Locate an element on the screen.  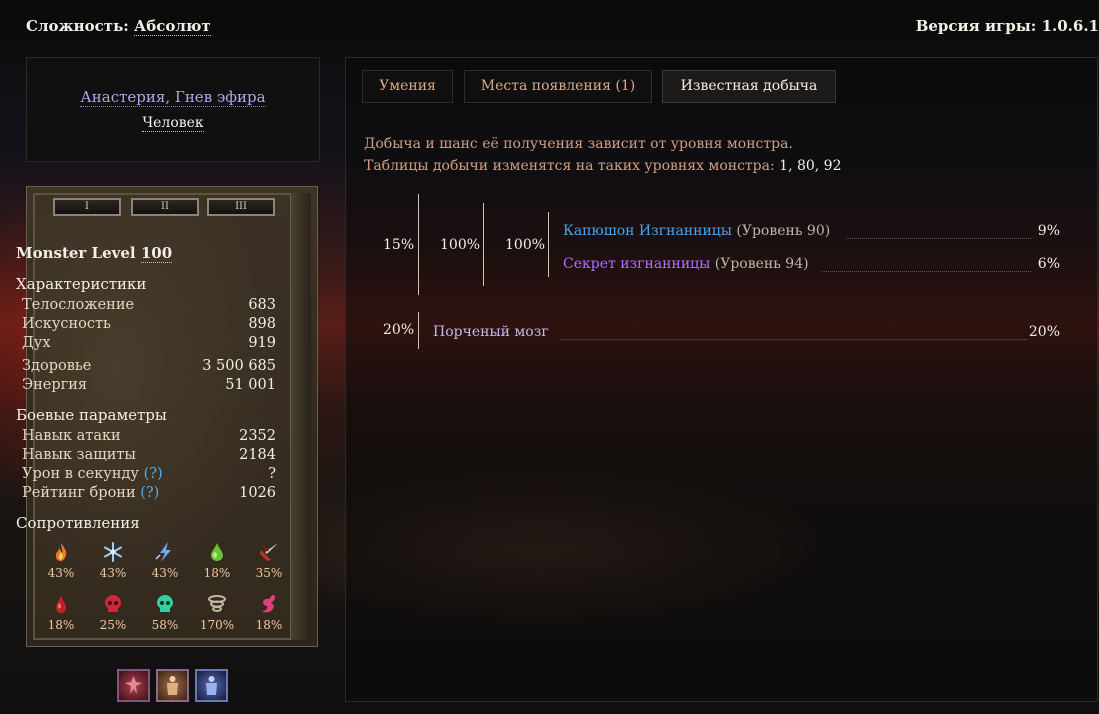
monster-level-label: Monster Level is located at coordinates (76, 253).